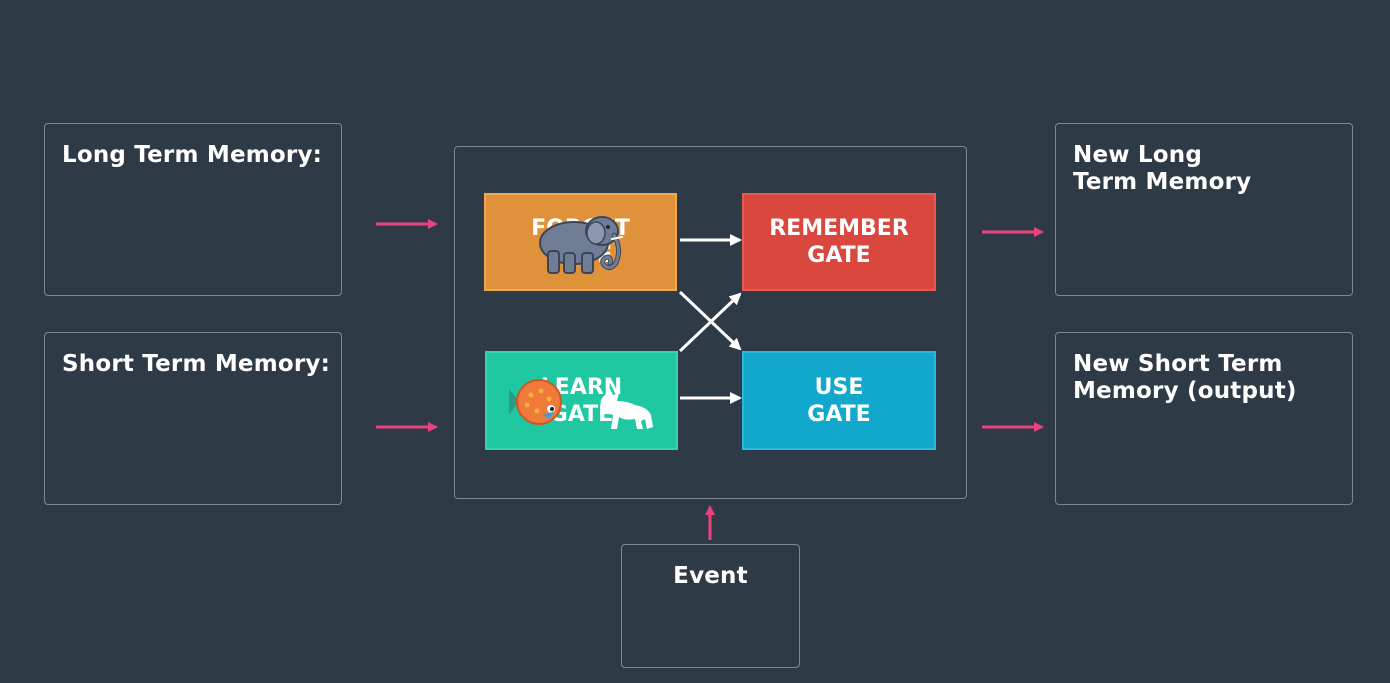 The width and height of the screenshot is (1390, 683). Describe the element at coordinates (1204, 209) in the screenshot. I see `new-long-term-memory-box: New Long Term Memory` at that location.